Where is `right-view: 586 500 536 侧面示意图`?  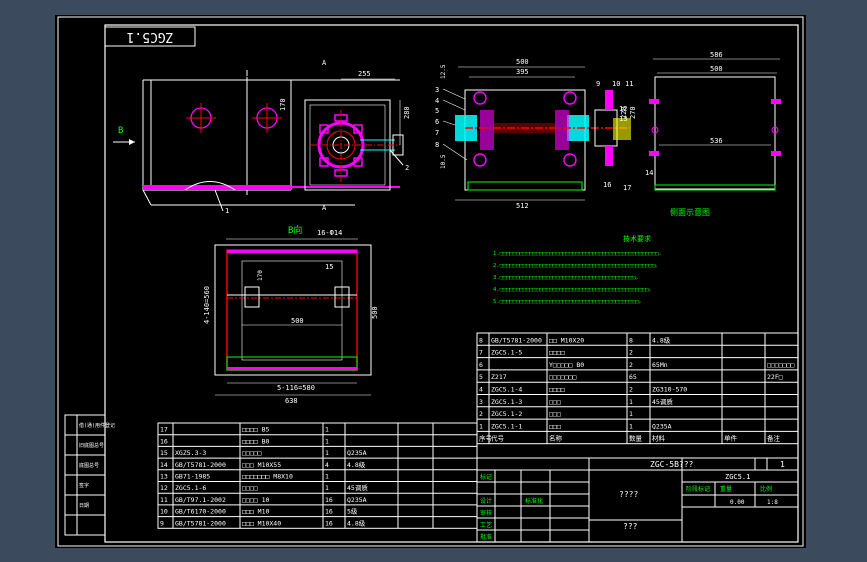
right-view: 586 500 536 侧面示意图 is located at coordinates (715, 134).